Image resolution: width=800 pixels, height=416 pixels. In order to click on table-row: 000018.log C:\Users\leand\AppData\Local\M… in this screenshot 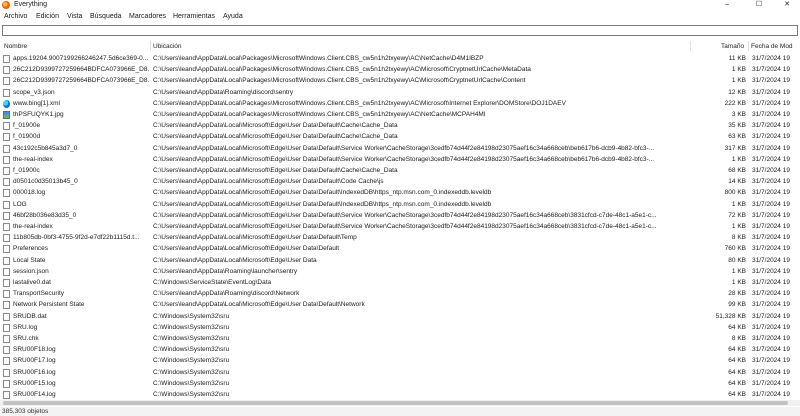, I will do `click(400, 192)`.